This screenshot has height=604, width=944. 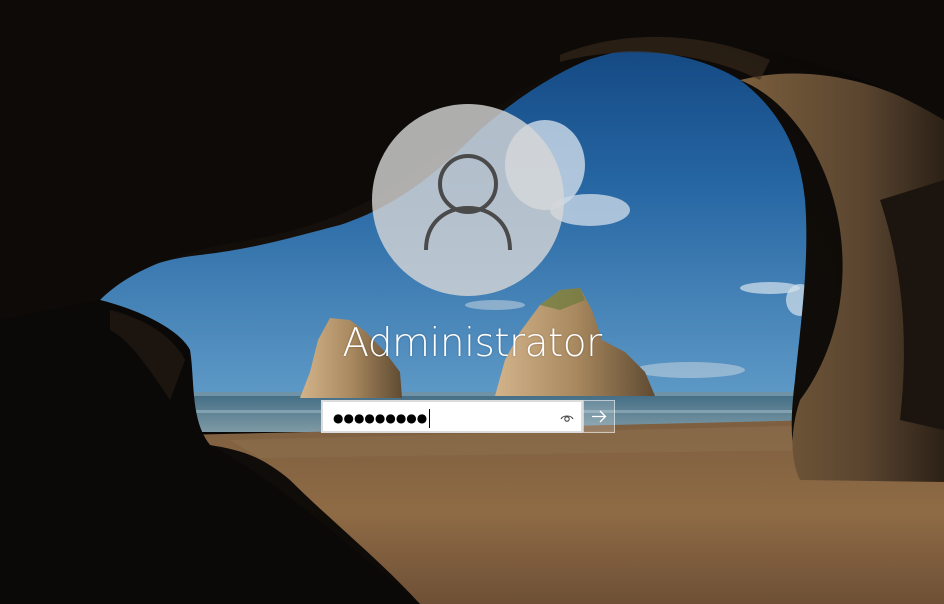 I want to click on password-row: ●●●●●●●●●, so click(x=468, y=416).